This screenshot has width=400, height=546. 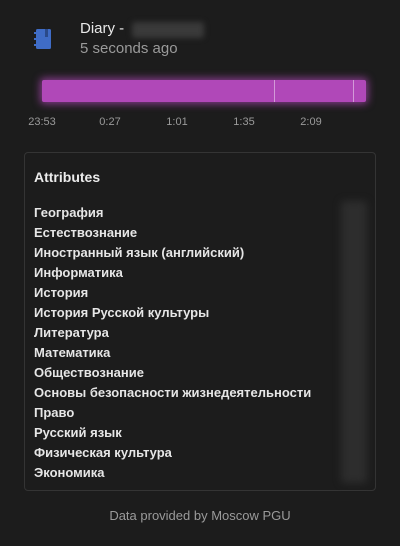 What do you see at coordinates (129, 48) in the screenshot?
I see `last-updated: 5 seconds ago` at bounding box center [129, 48].